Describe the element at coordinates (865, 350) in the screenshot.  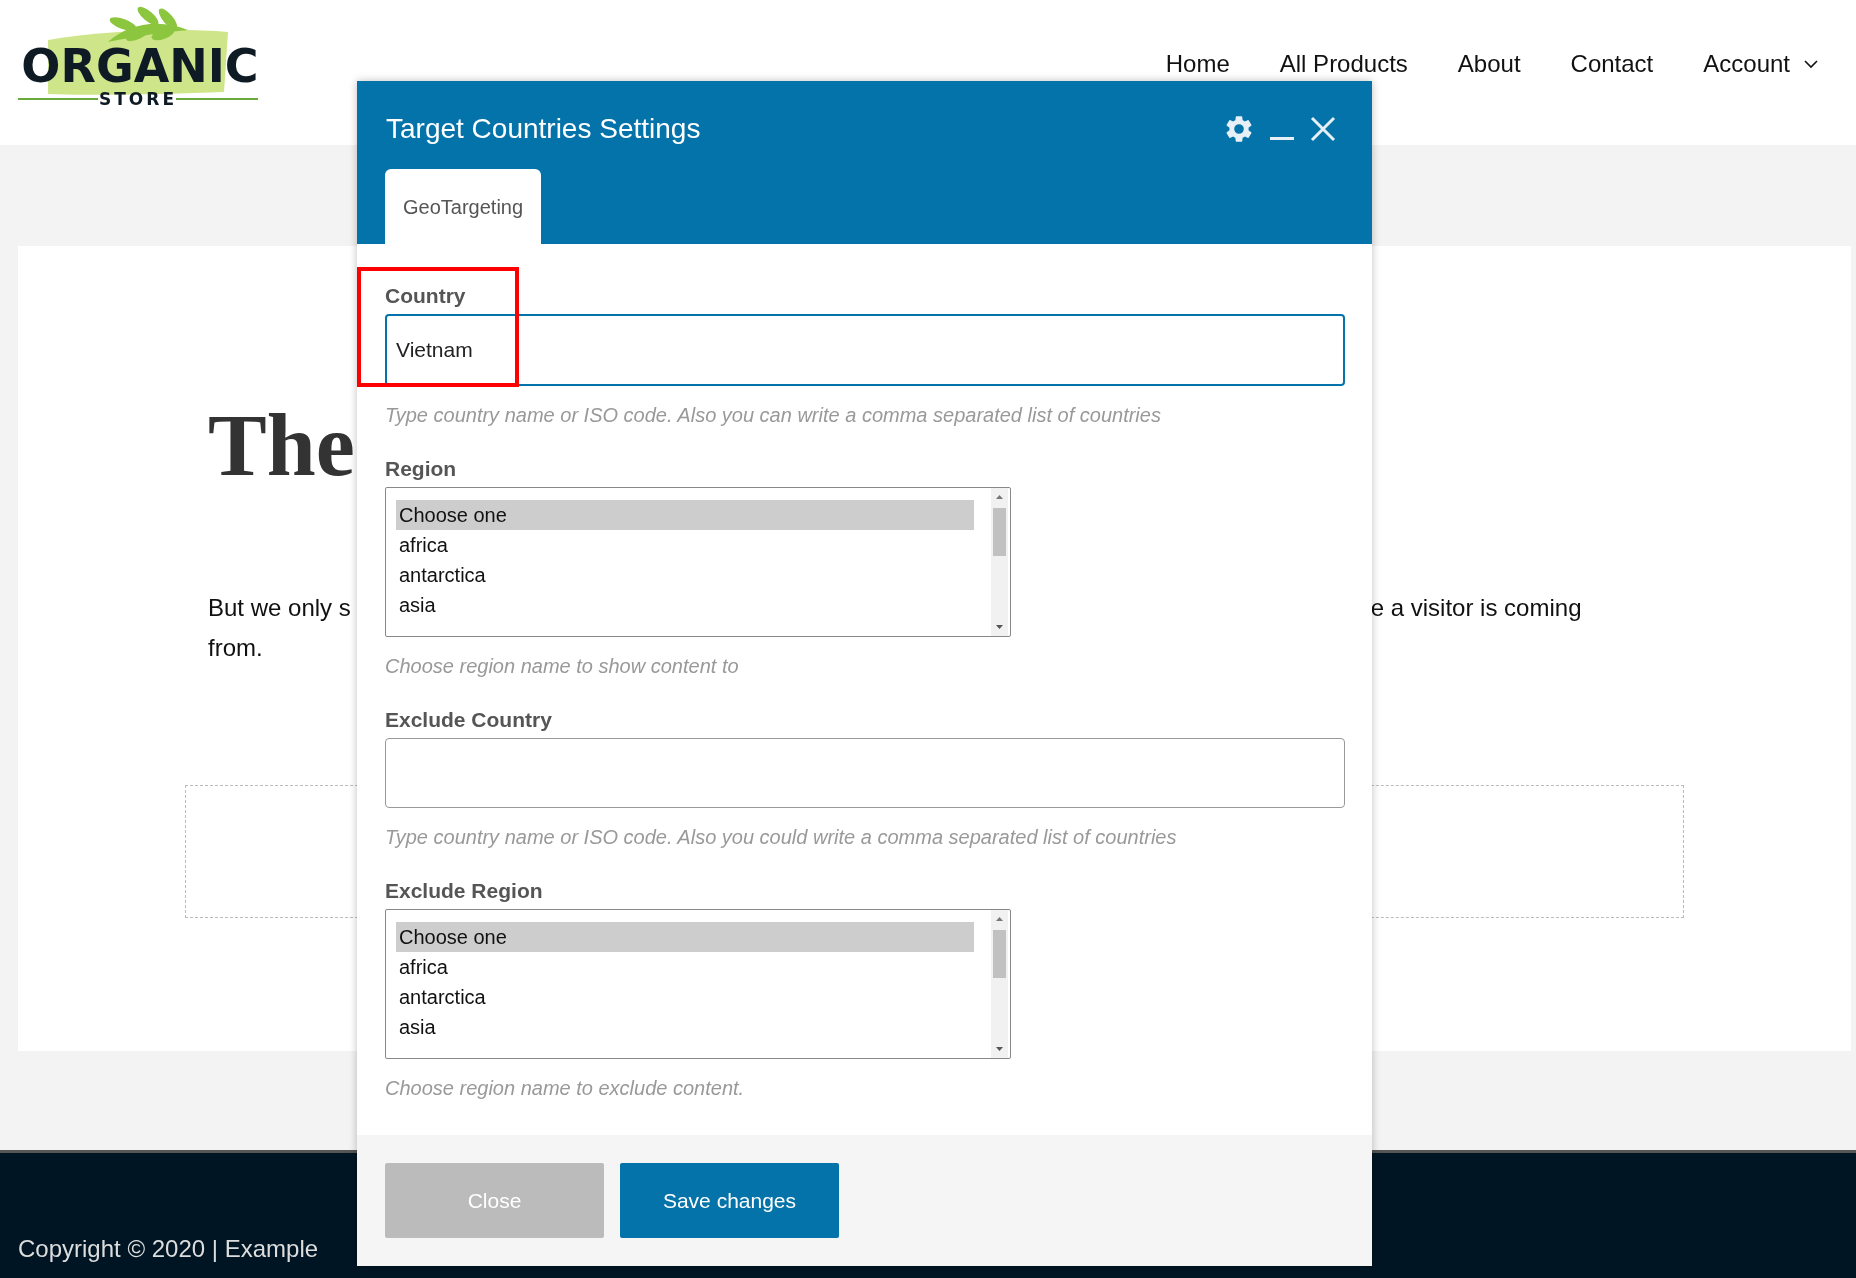
I see `text-field: Vietnam` at that location.